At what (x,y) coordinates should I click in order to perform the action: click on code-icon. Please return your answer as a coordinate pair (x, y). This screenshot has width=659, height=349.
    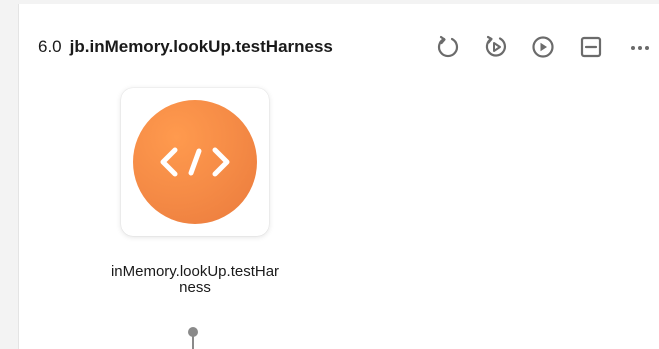
    Looking at the image, I should click on (195, 162).